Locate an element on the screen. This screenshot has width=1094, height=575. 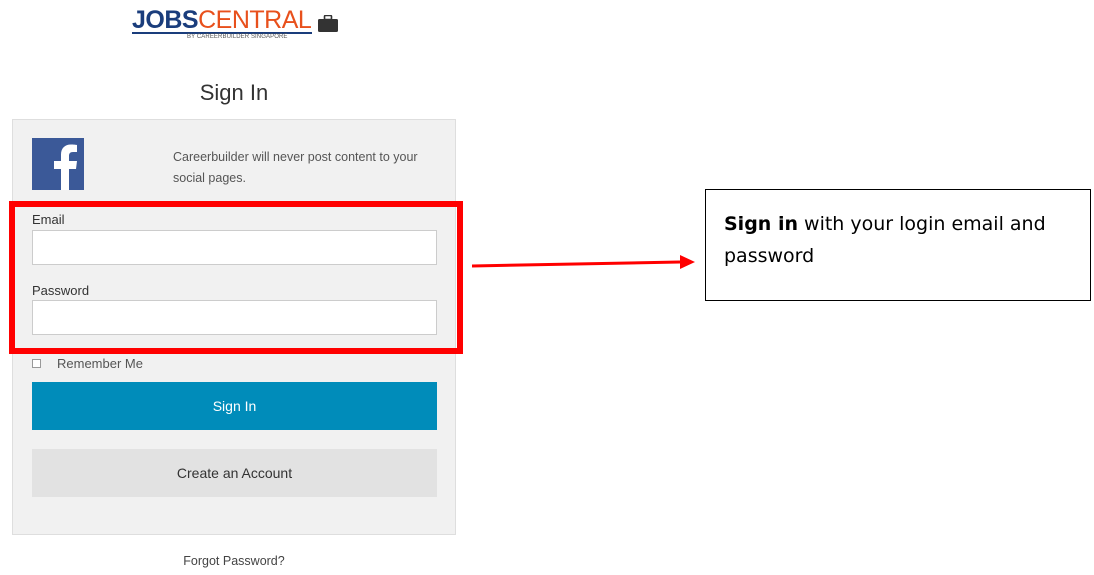
create-account-button: Create an Account is located at coordinates (234, 473).